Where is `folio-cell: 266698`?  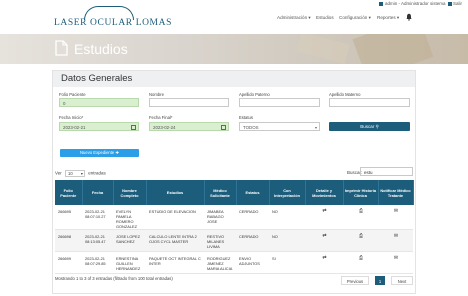
folio-cell: 266698 is located at coordinates (68, 240).